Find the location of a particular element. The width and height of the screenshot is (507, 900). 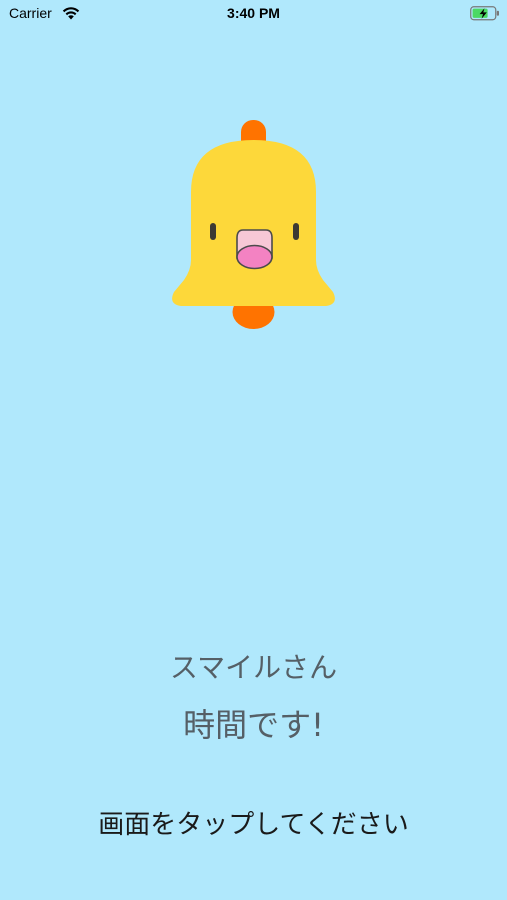

bell-mouth-tongue is located at coordinates (254, 257).